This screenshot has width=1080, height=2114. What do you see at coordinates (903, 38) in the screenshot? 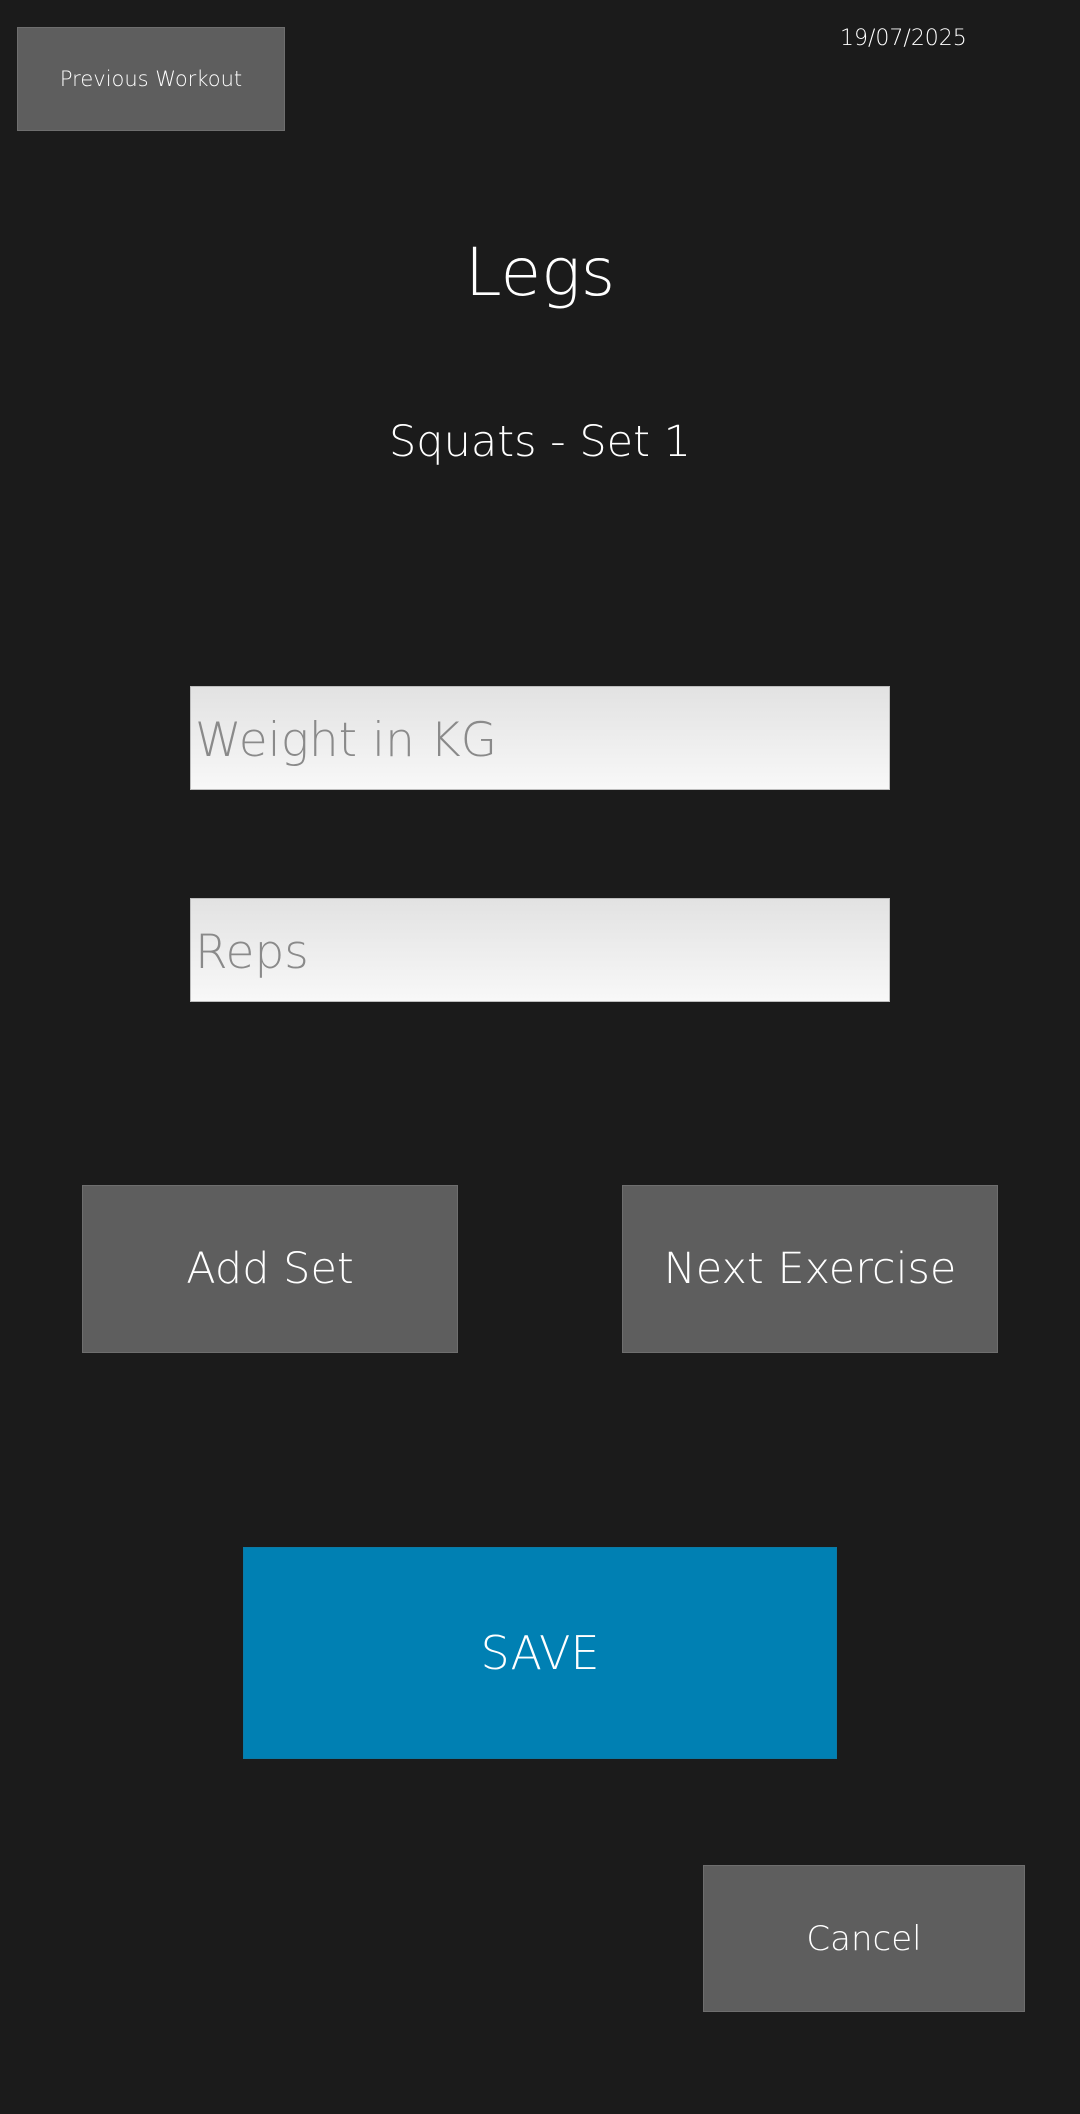
I see `workout-date: 19/07/2025` at bounding box center [903, 38].